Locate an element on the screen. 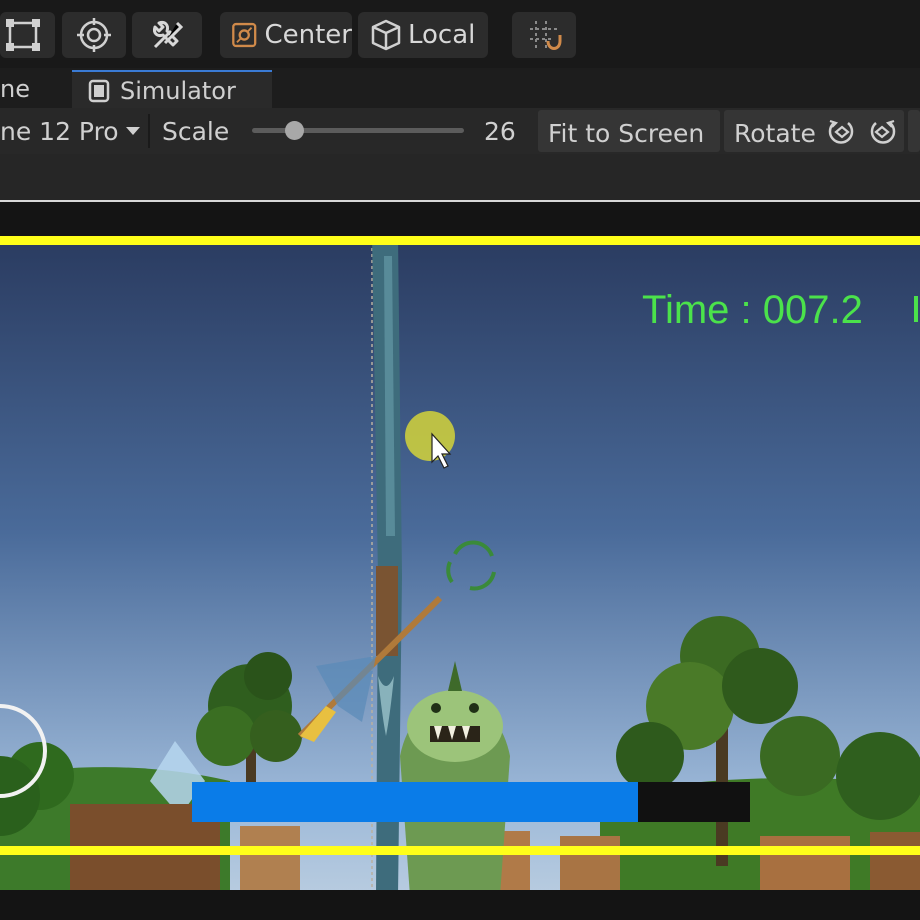 This screenshot has width=920, height=920. wrench-screwdriver-icon is located at coordinates (168, 35).